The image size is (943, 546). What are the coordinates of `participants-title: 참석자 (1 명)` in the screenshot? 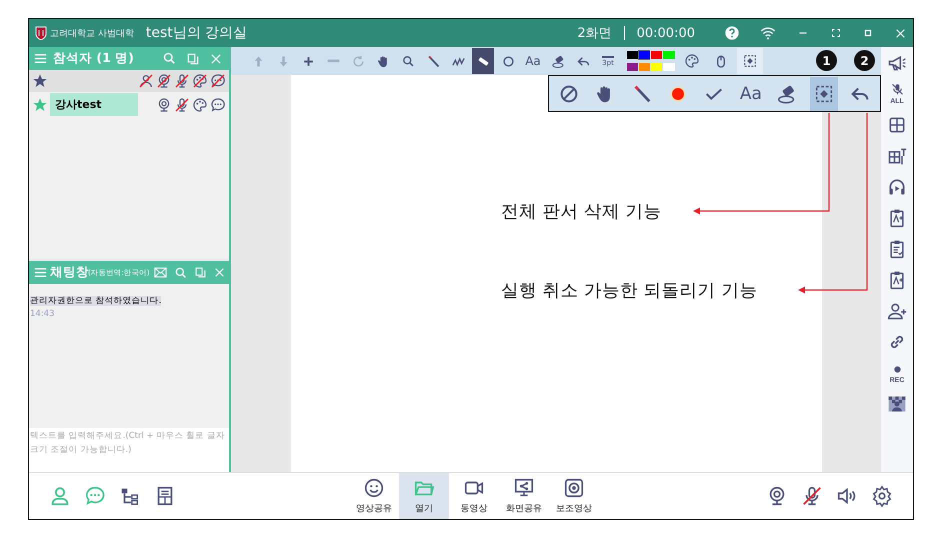 It's located at (93, 58).